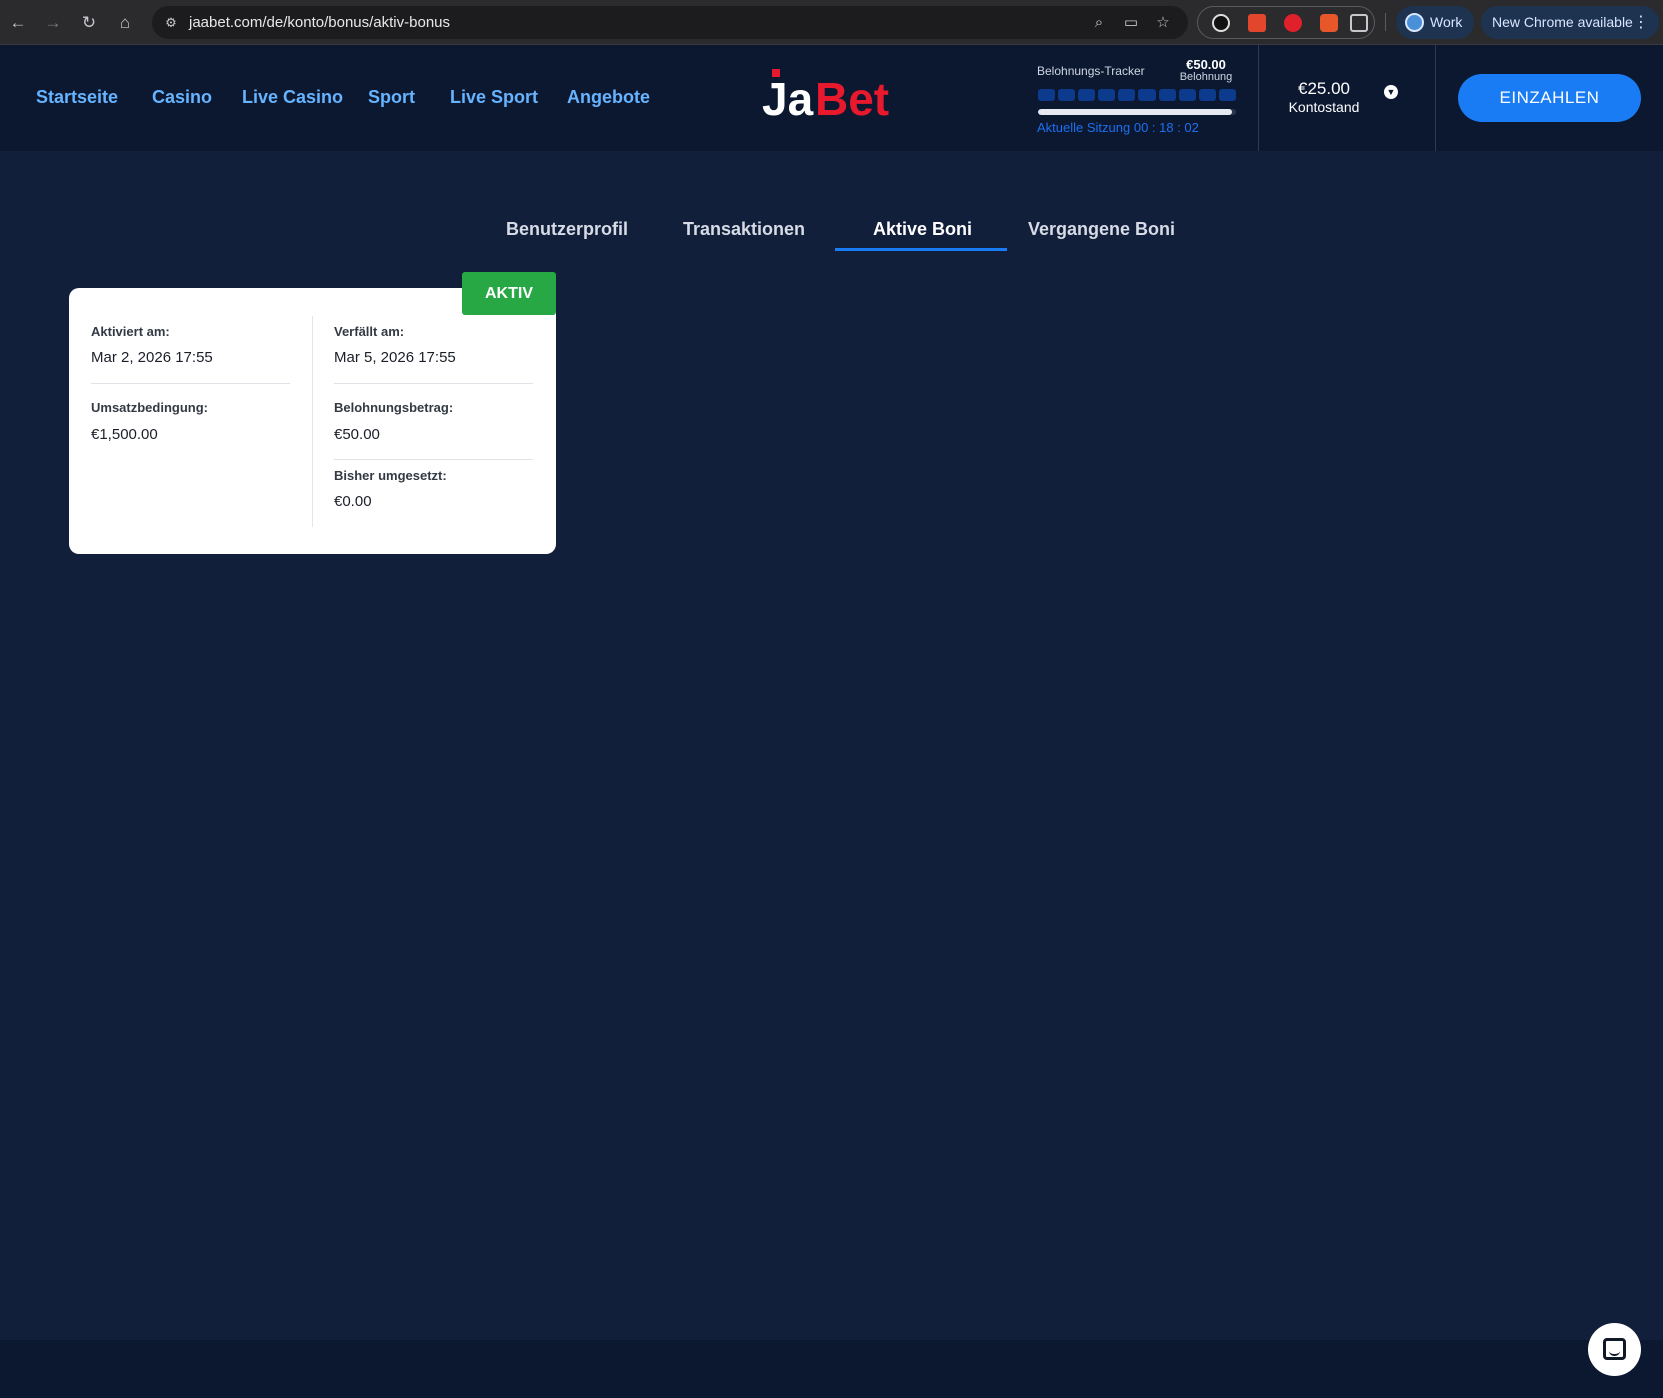  I want to click on nav-angebote: Angebote, so click(608, 97).